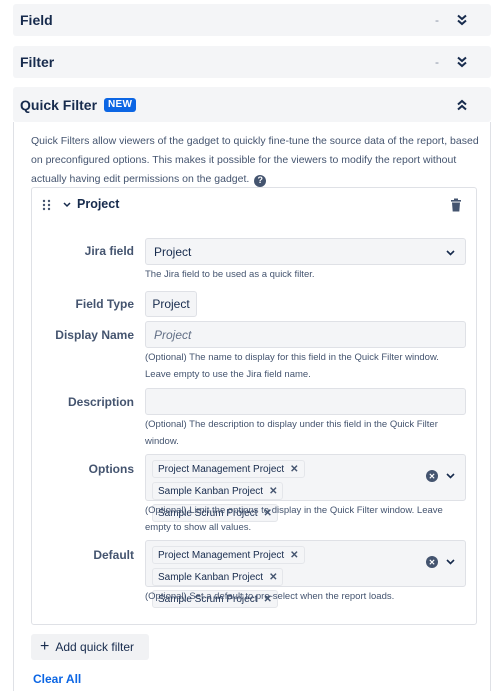  Describe the element at coordinates (173, 252) in the screenshot. I see `jira-field-value: Project` at that location.